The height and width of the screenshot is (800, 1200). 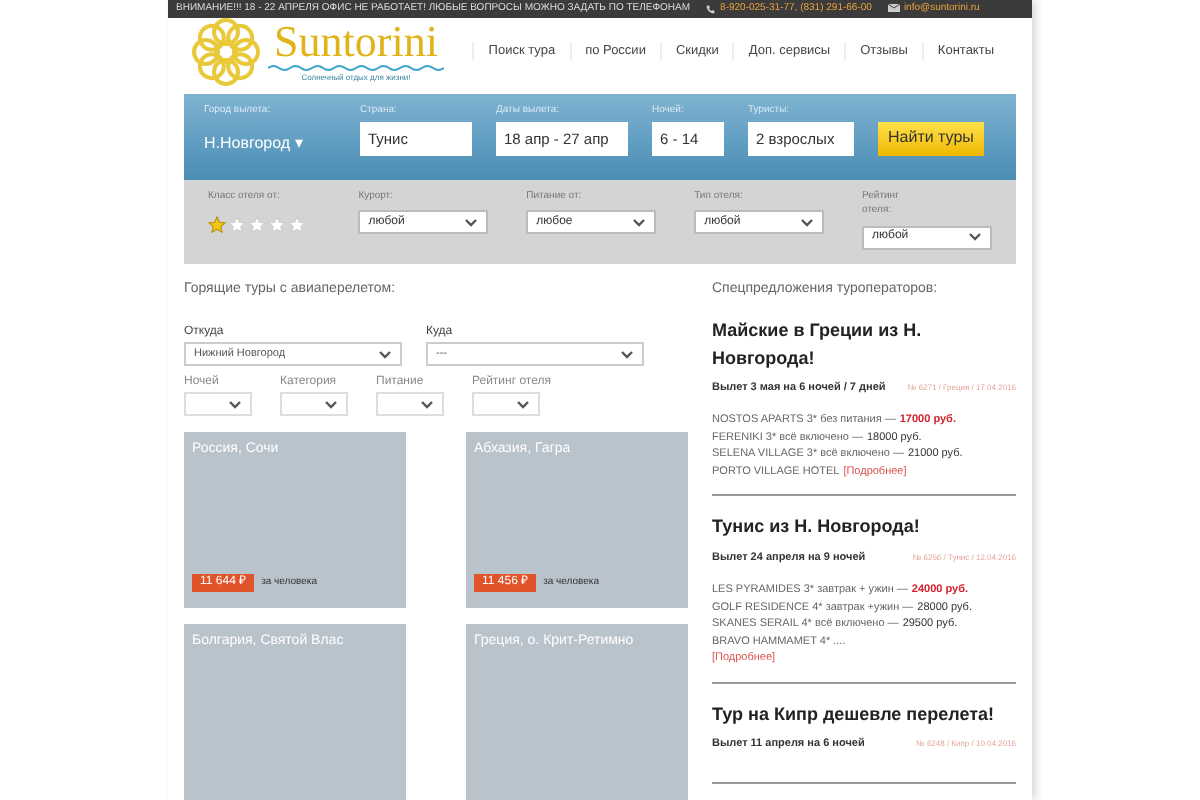 What do you see at coordinates (864, 714) in the screenshot?
I see `offer-heading: Тур на Кипр дешевле перелета!` at bounding box center [864, 714].